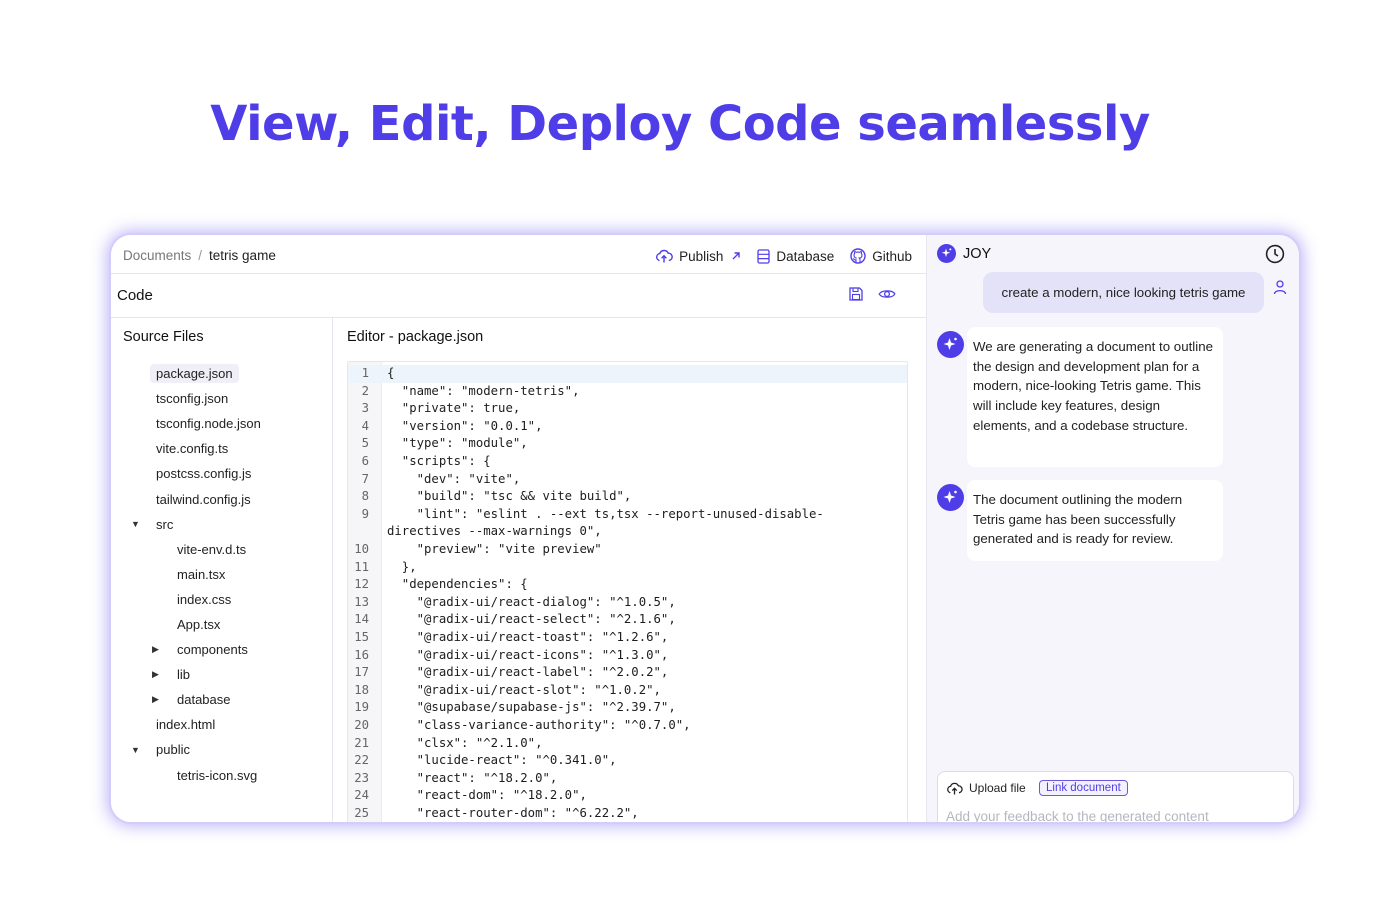  I want to click on file-tree-label: tailwind.config.js, so click(203, 499).